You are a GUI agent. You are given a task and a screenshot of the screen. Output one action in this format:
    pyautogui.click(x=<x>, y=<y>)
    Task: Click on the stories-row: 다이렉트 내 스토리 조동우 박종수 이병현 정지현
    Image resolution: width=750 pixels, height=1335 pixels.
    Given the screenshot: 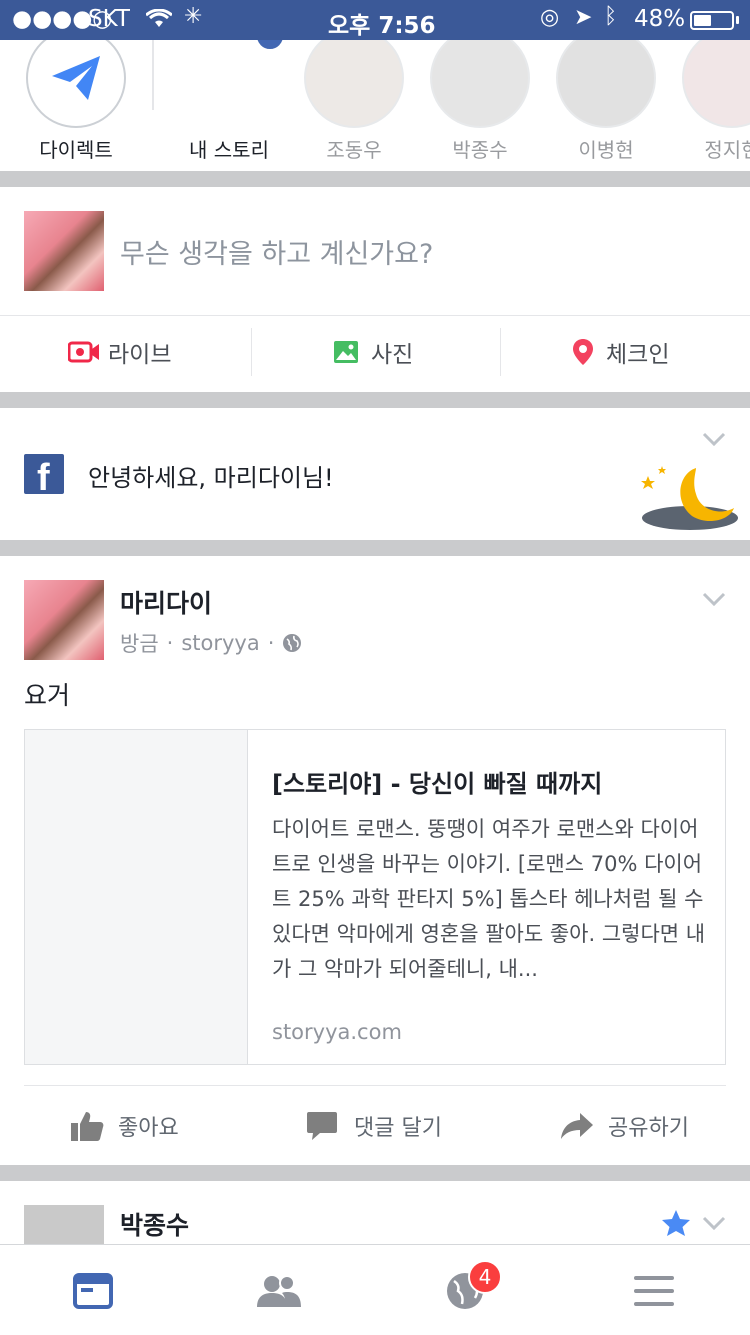 What is the action you would take?
    pyautogui.click(x=375, y=105)
    